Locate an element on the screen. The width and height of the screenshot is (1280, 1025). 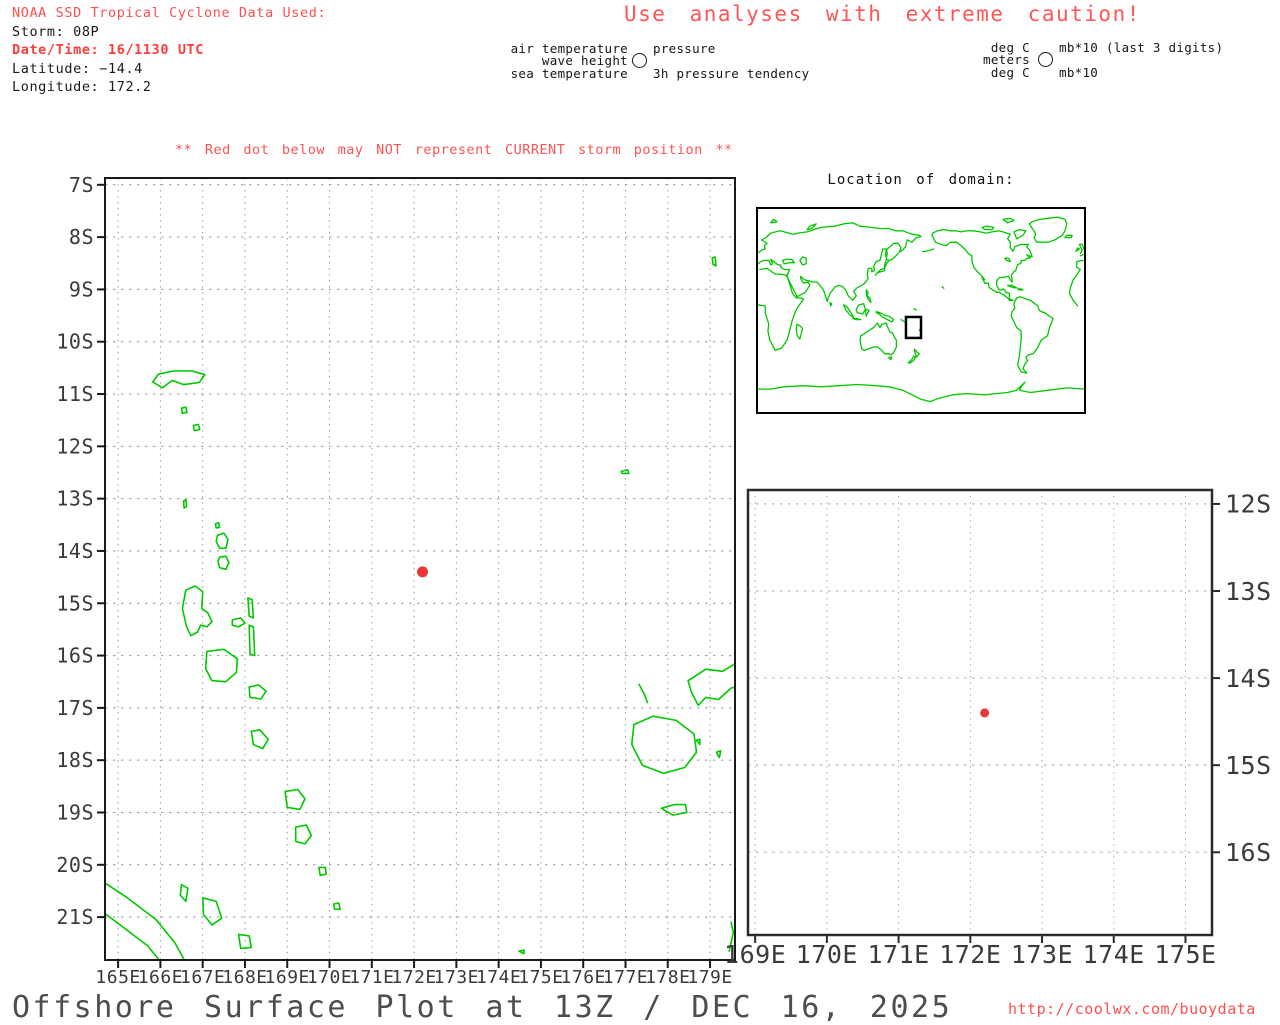
legend-sea-temperature: sea temperature is located at coordinates (569, 73).